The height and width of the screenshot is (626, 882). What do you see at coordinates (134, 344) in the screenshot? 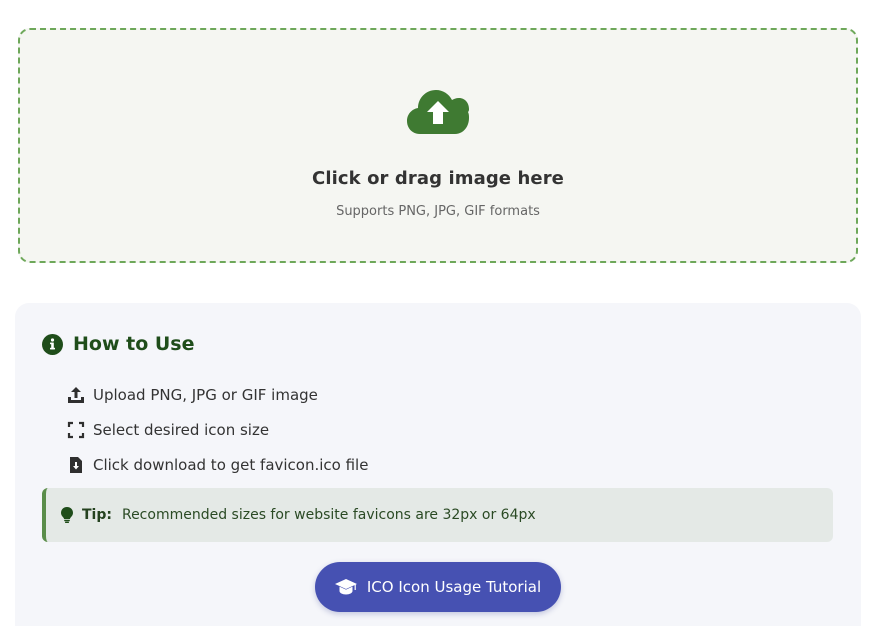
I see `how-to-use-title: How to Use` at bounding box center [134, 344].